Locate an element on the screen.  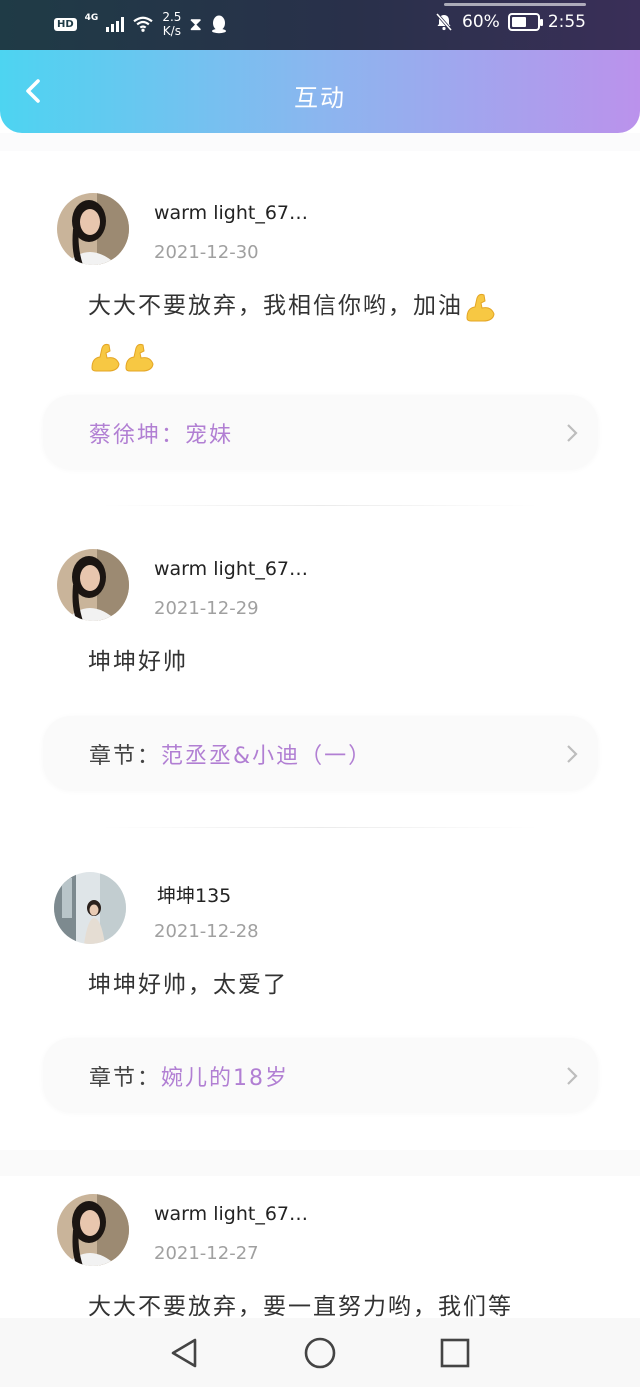
chapter-name: 宠妹 is located at coordinates (209, 435).